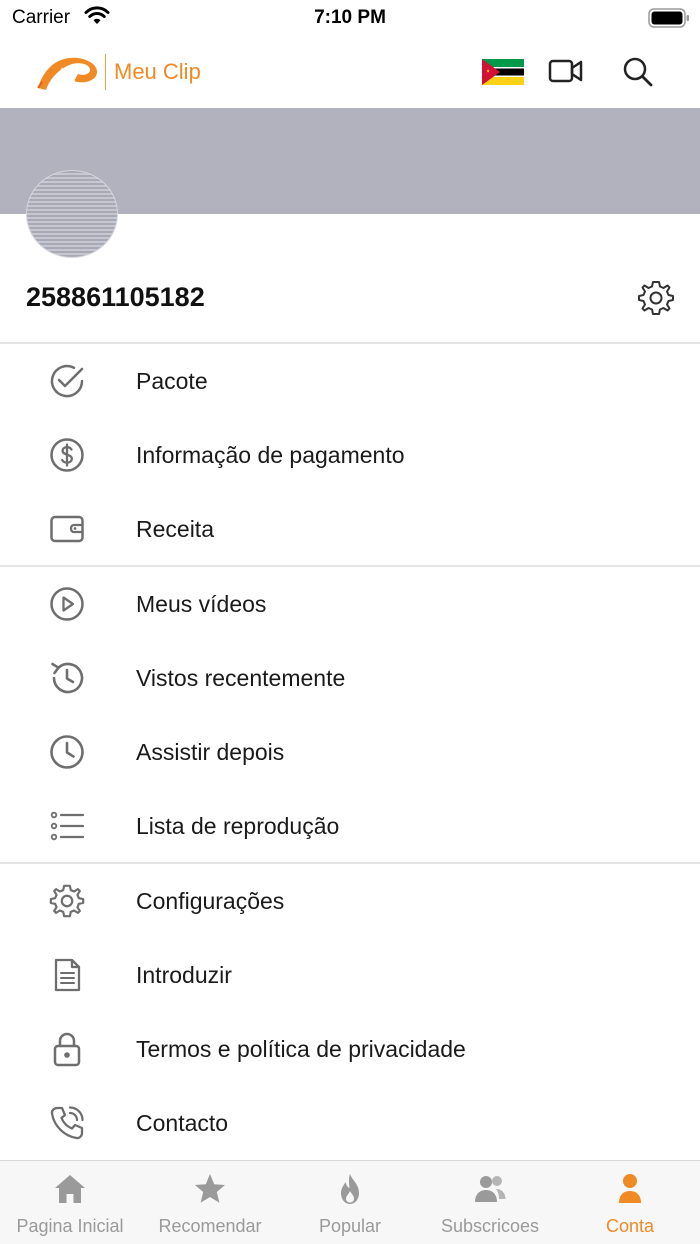 Image resolution: width=700 pixels, height=1244 pixels. I want to click on star-icon, so click(210, 1189).